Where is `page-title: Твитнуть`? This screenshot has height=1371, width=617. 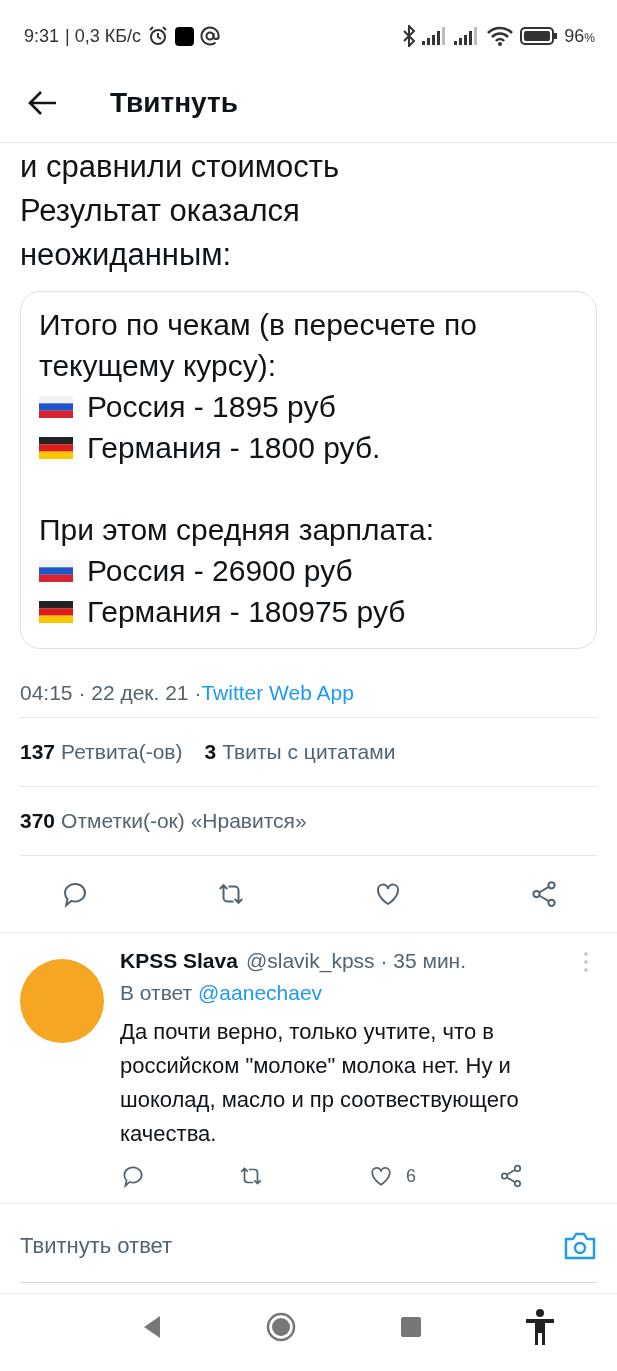
page-title: Твитнуть is located at coordinates (174, 103).